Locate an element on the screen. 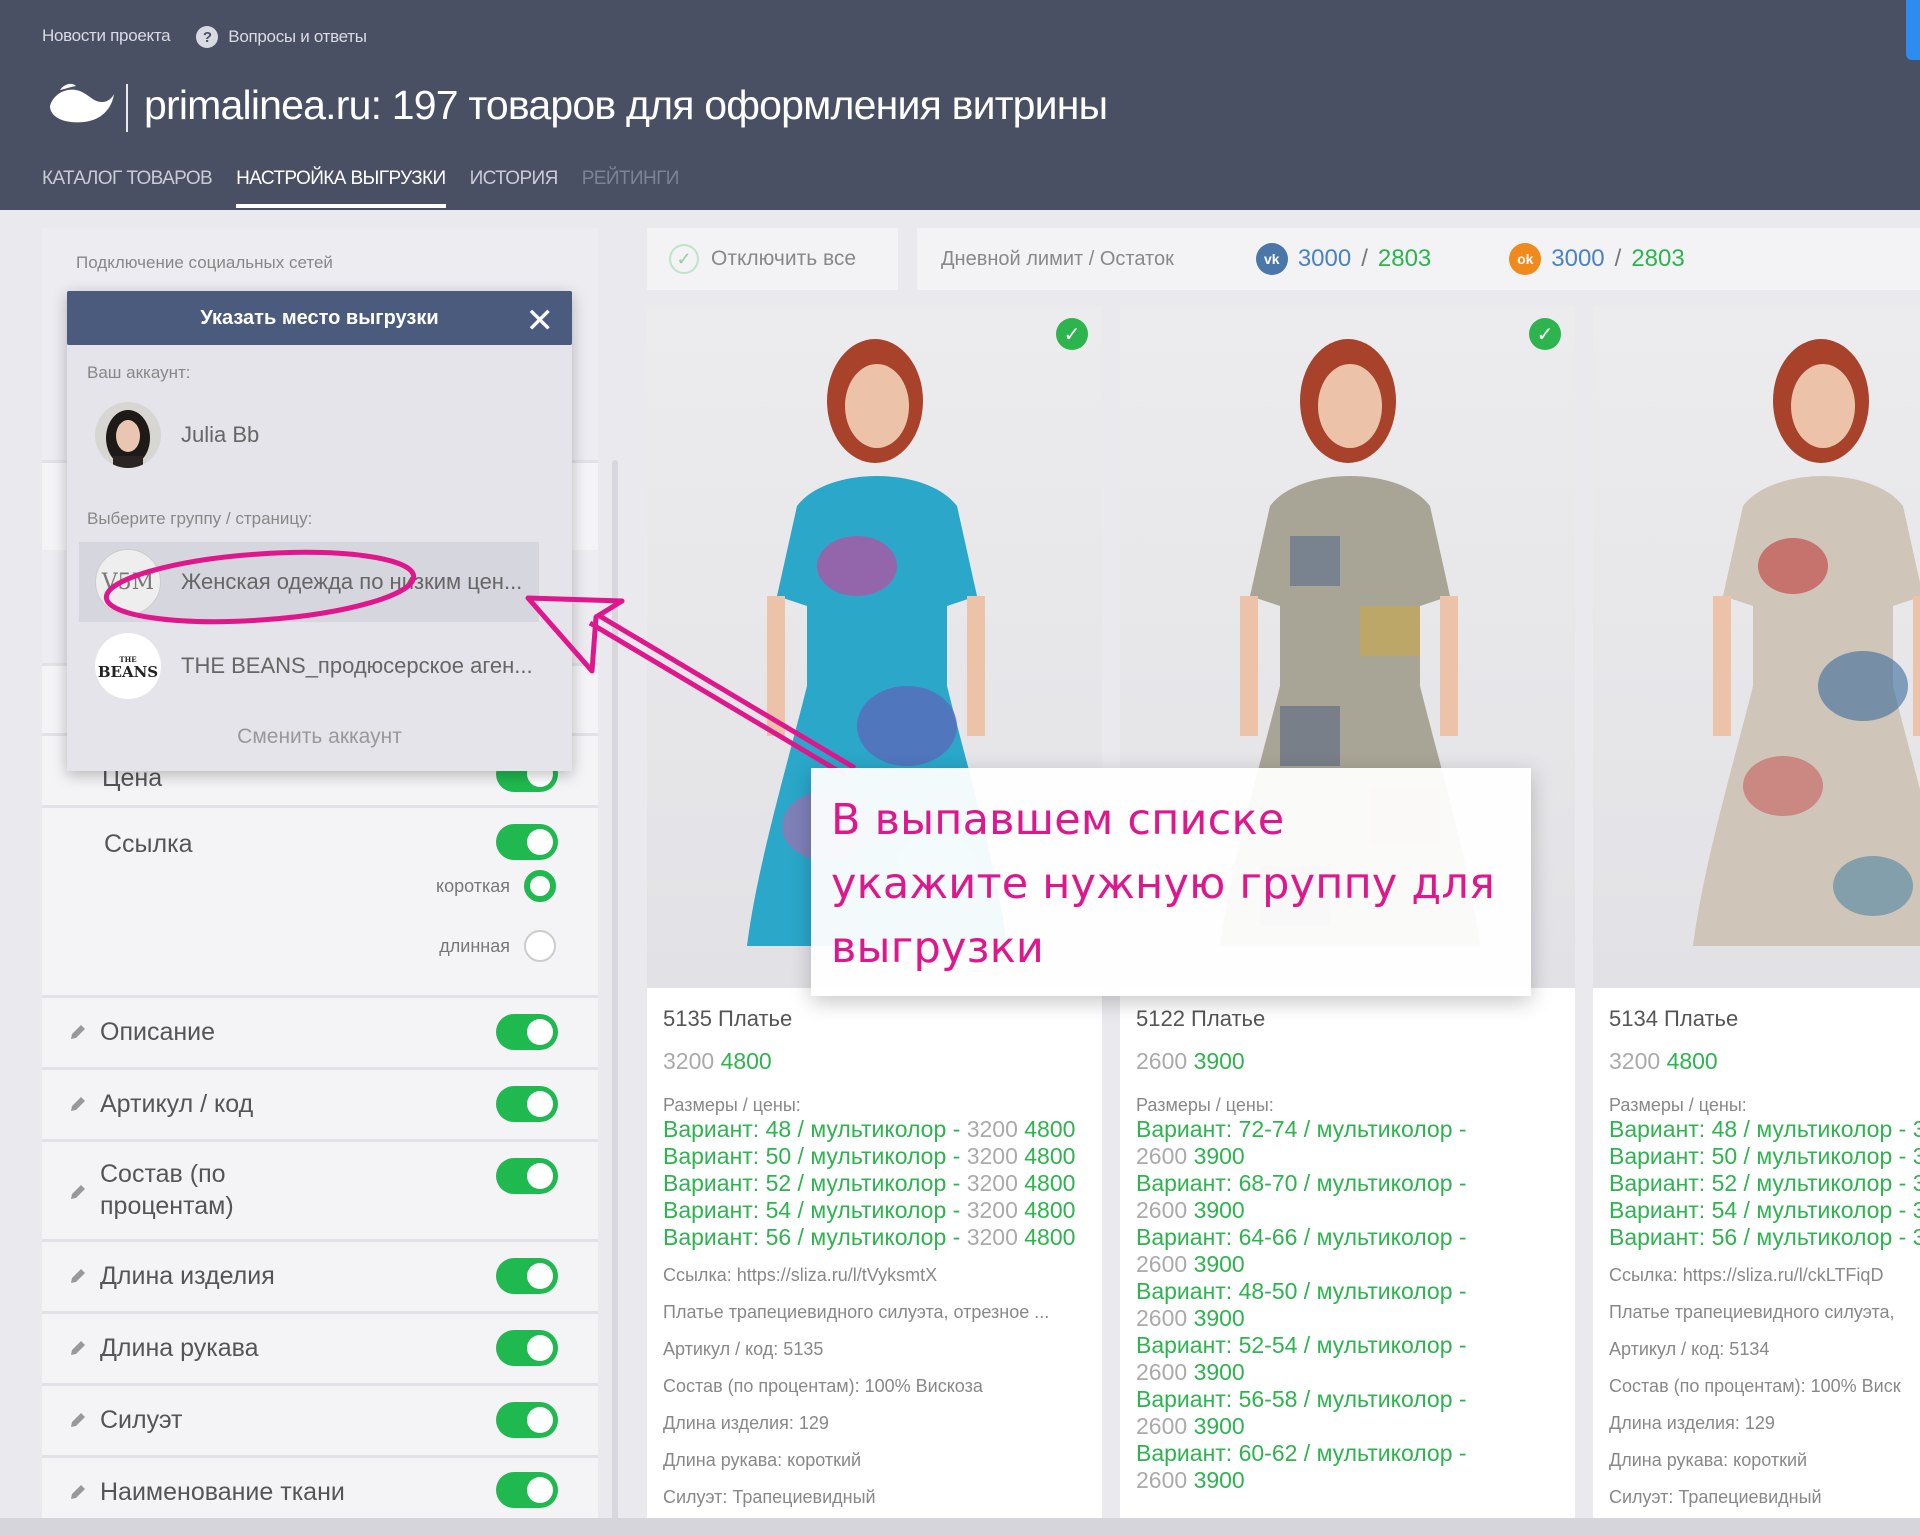  variant-old-price: 2600 is located at coordinates (1162, 1426).